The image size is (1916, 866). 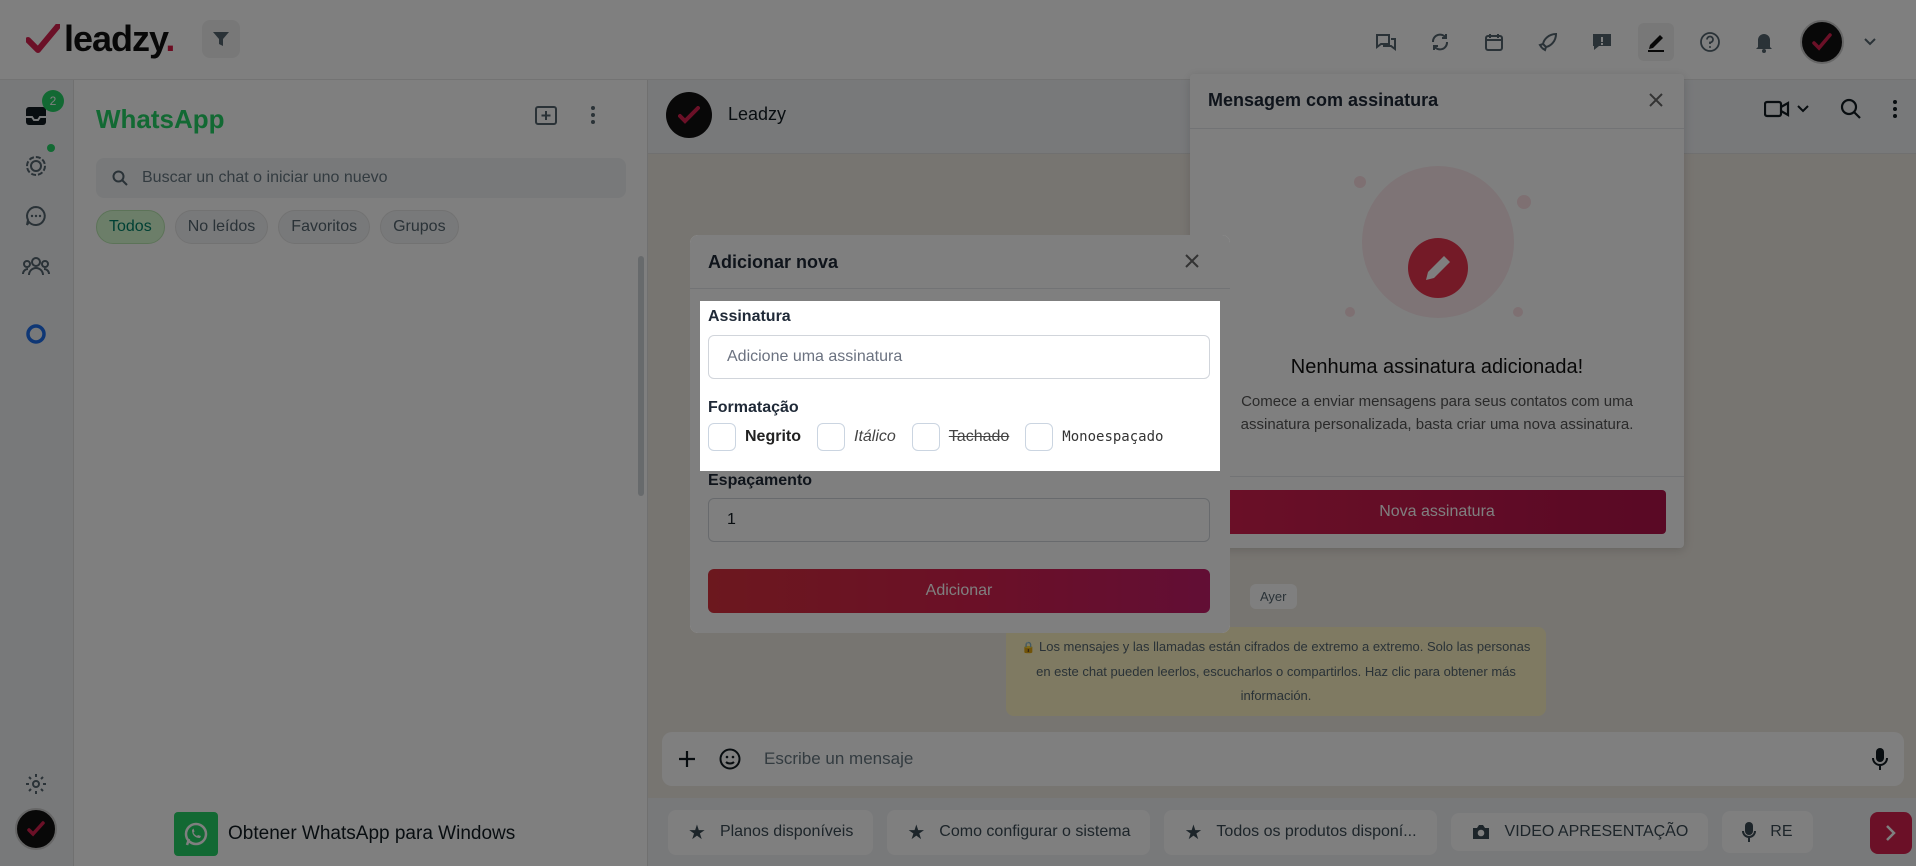 What do you see at coordinates (1113, 437) in the screenshot?
I see `mono-label: Monoespaçado` at bounding box center [1113, 437].